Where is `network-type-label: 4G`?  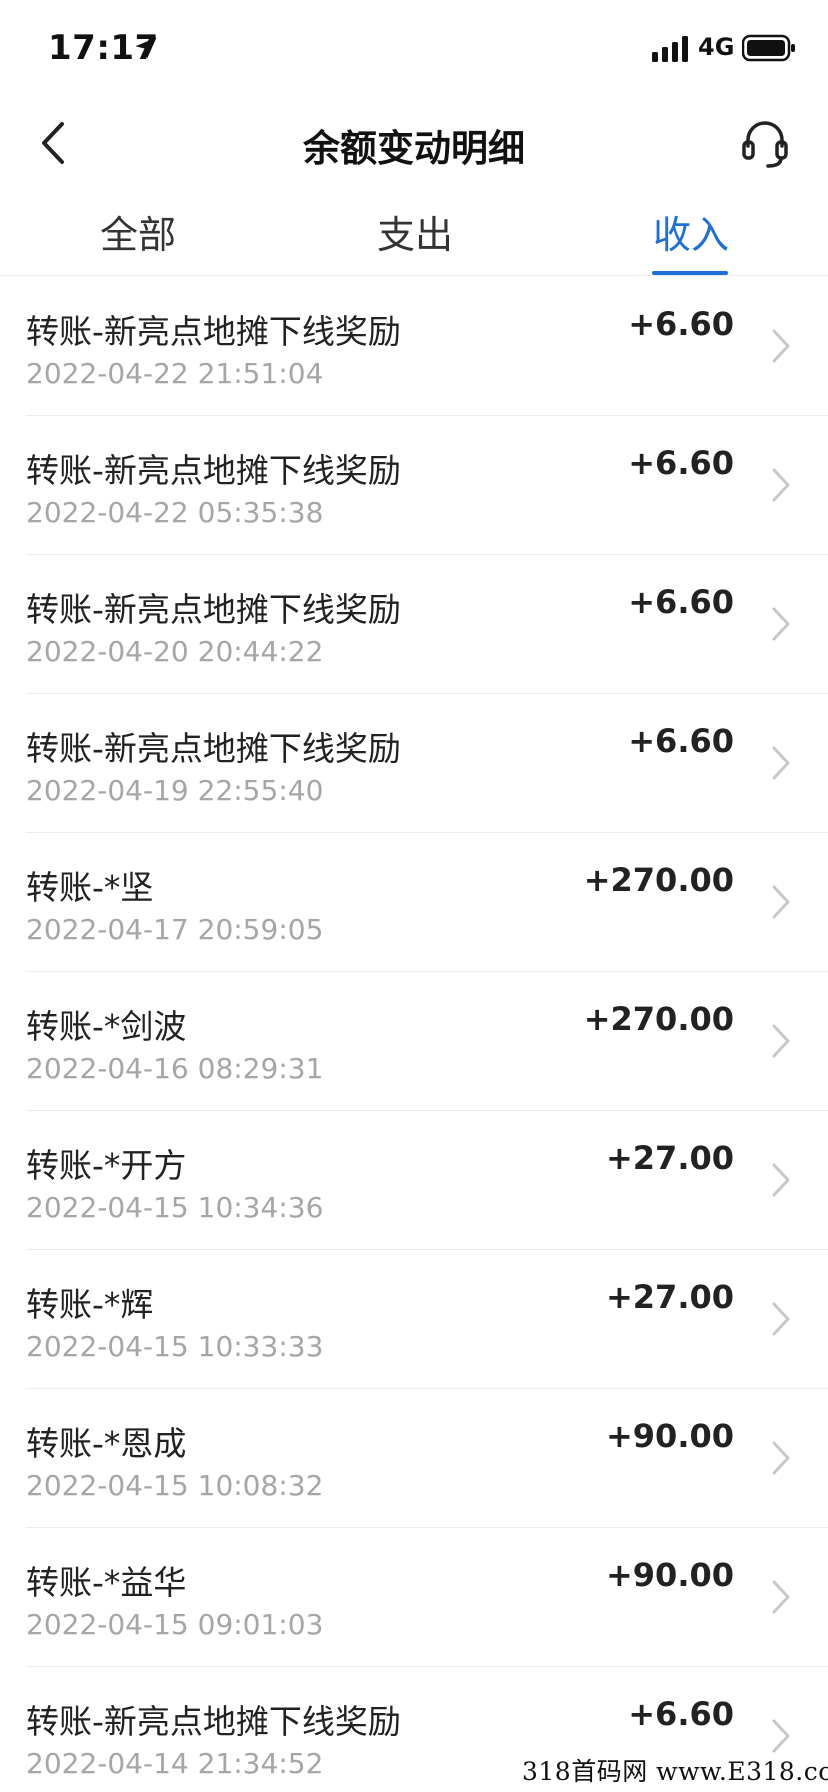 network-type-label: 4G is located at coordinates (716, 47).